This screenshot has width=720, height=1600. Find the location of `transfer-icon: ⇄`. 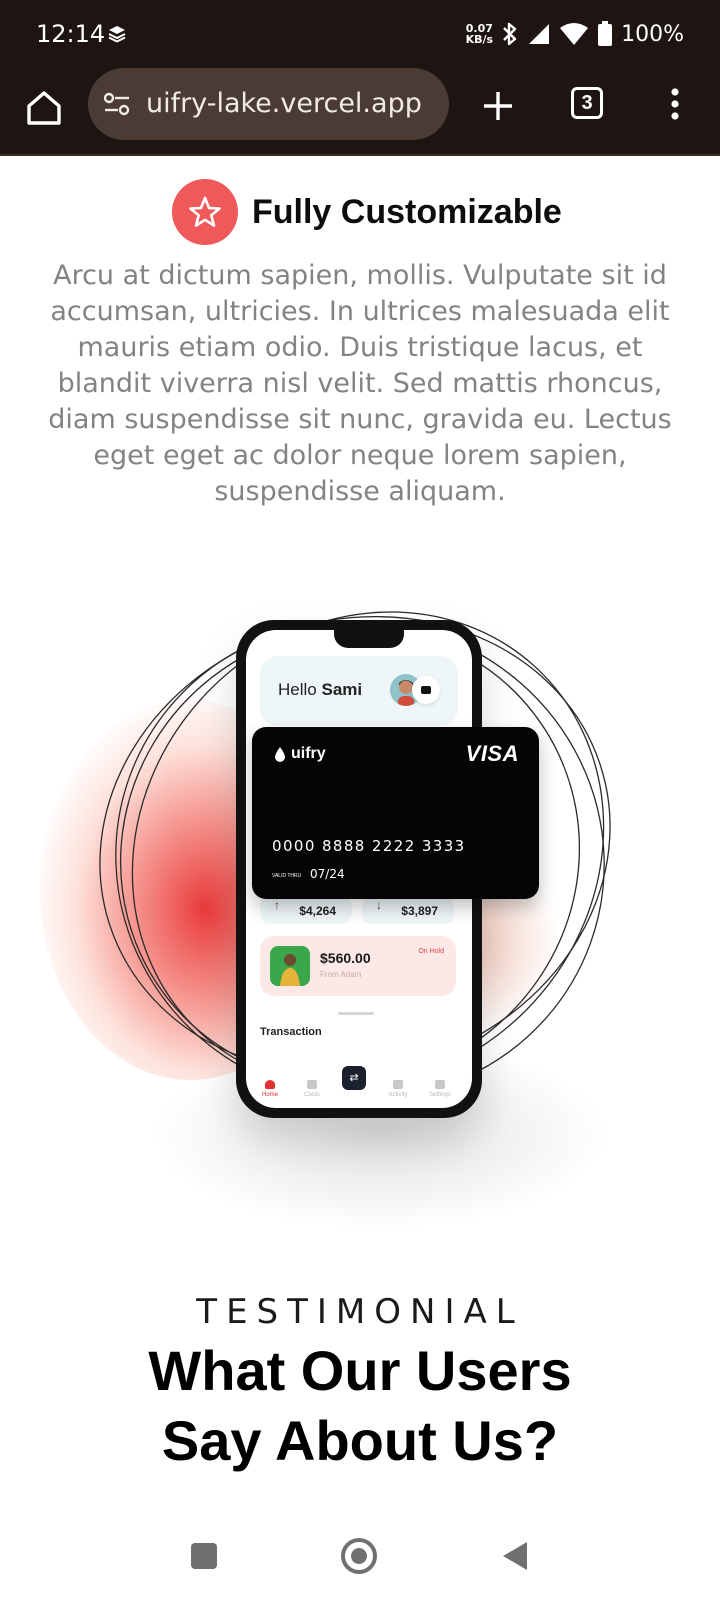

transfer-icon: ⇄ is located at coordinates (354, 1078).